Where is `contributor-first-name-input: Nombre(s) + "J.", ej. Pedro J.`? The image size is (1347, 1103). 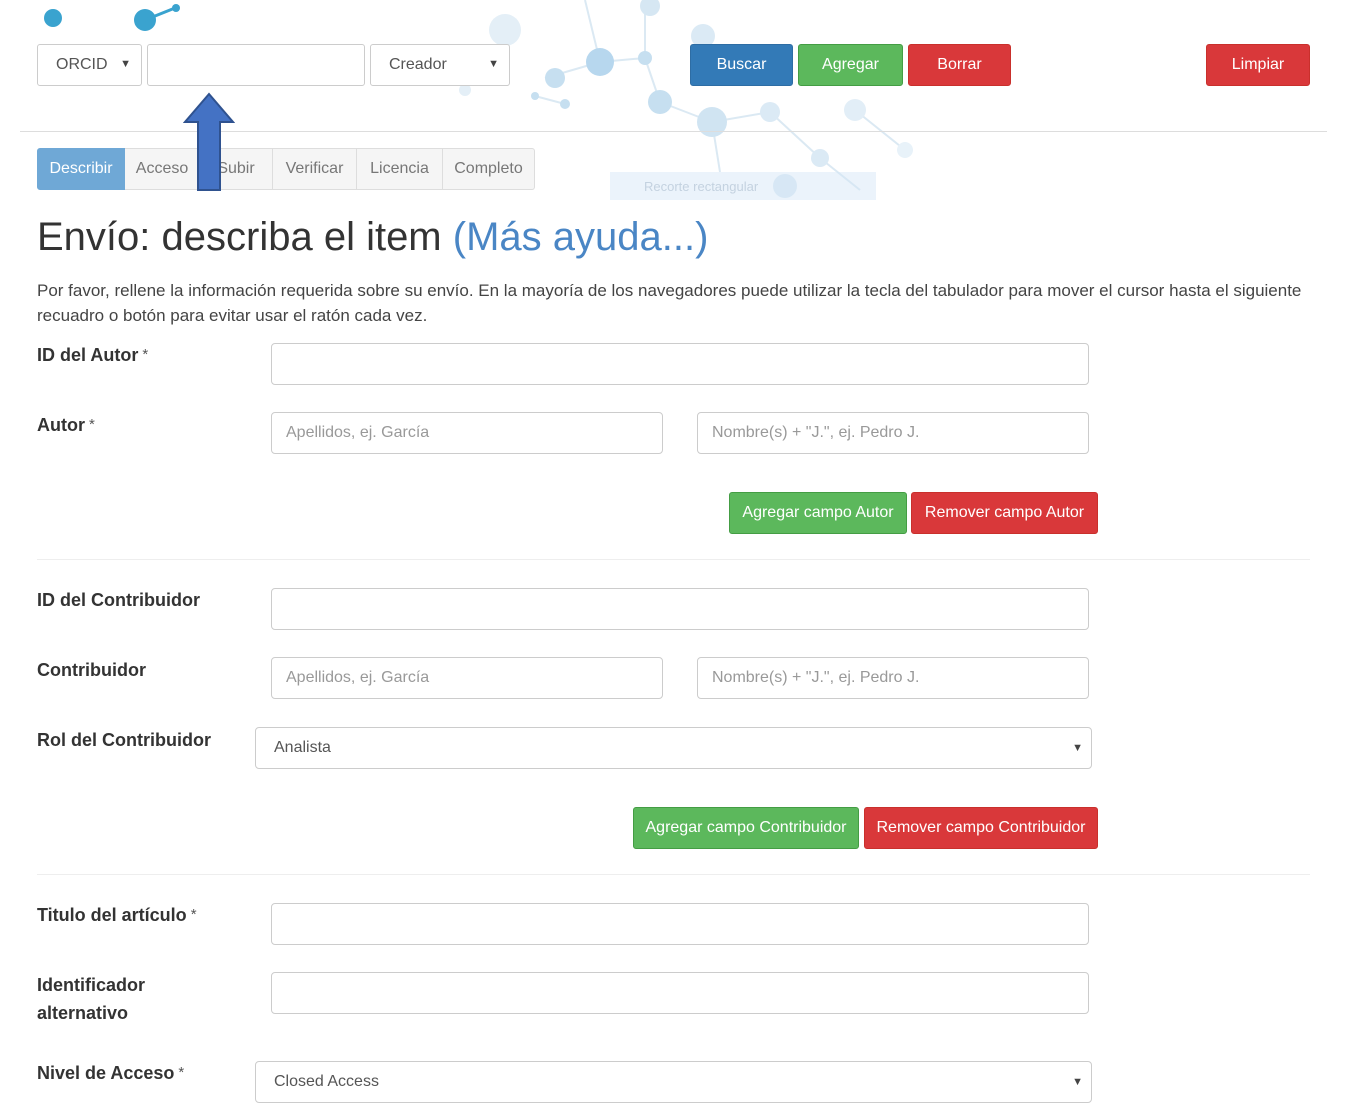
contributor-first-name-input: Nombre(s) + "J.", ej. Pedro J. is located at coordinates (893, 678).